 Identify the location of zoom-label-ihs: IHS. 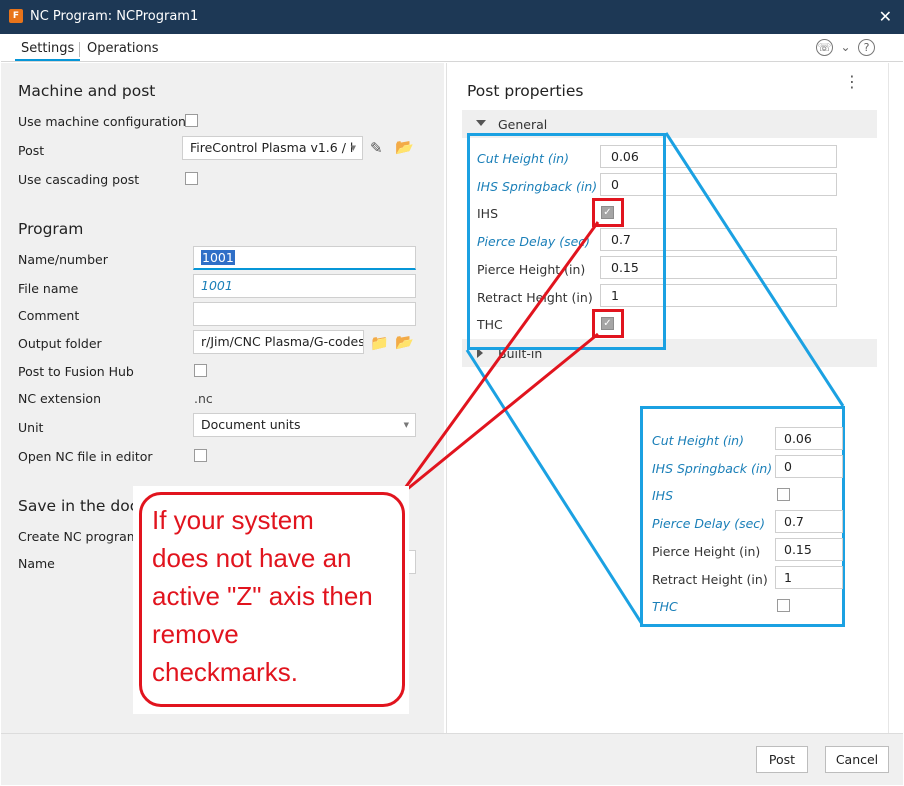
(663, 495).